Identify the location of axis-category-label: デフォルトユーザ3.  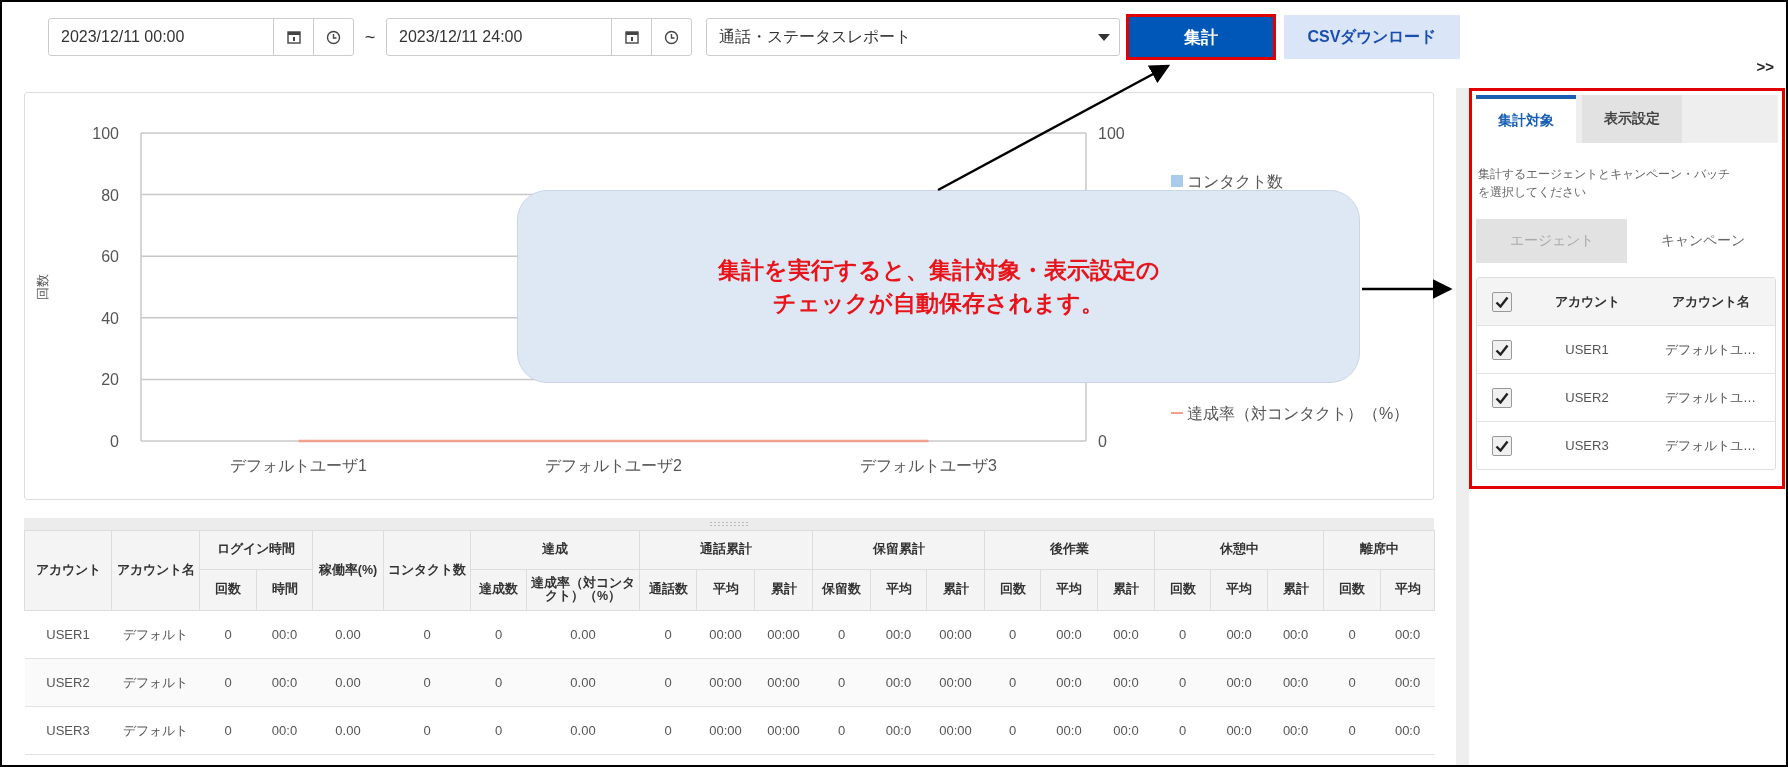
(928, 465).